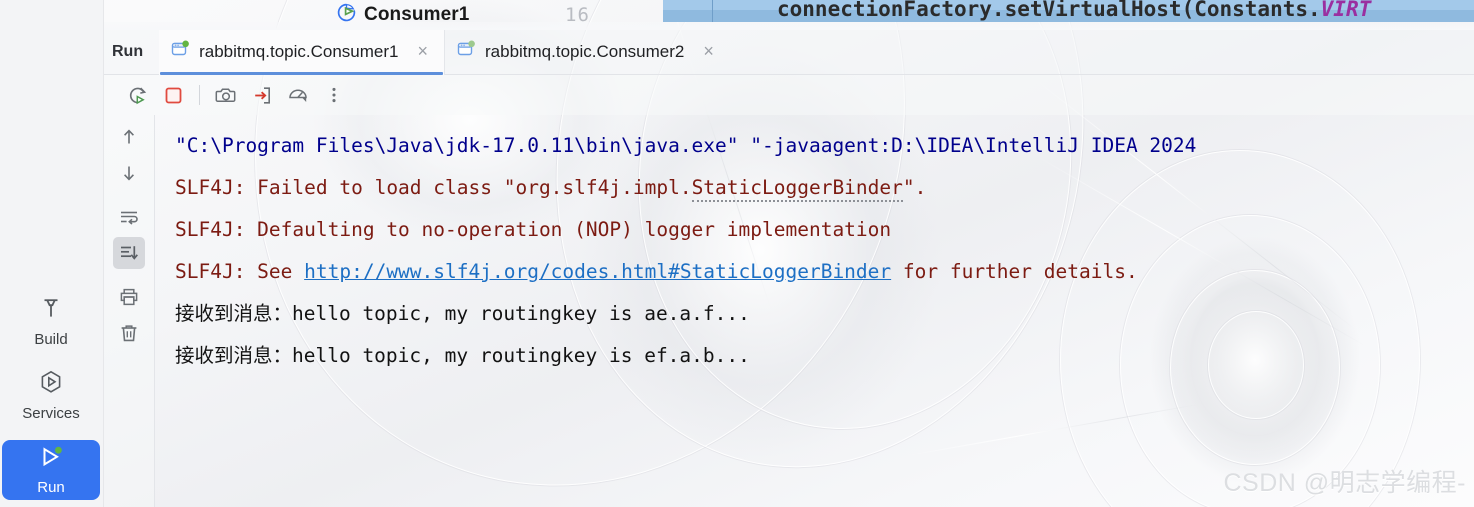 Image resolution: width=1474 pixels, height=507 pixels. What do you see at coordinates (51, 413) in the screenshot?
I see `sidebar-item-label: Services` at bounding box center [51, 413].